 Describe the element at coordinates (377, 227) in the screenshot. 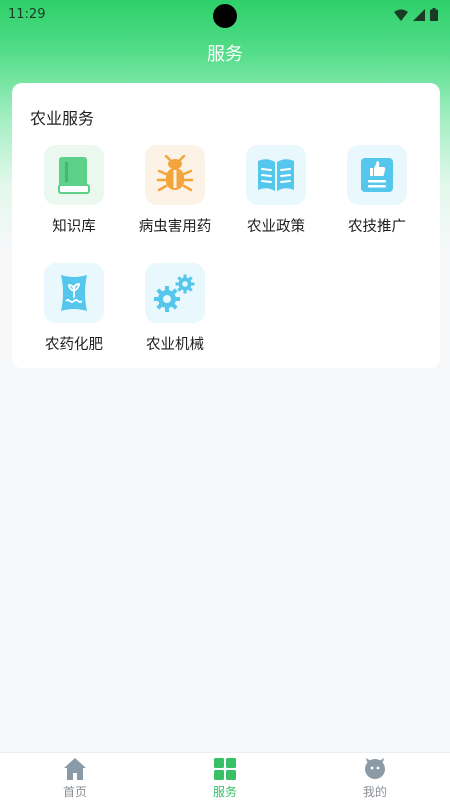

I see `item-label: 农技推广` at that location.